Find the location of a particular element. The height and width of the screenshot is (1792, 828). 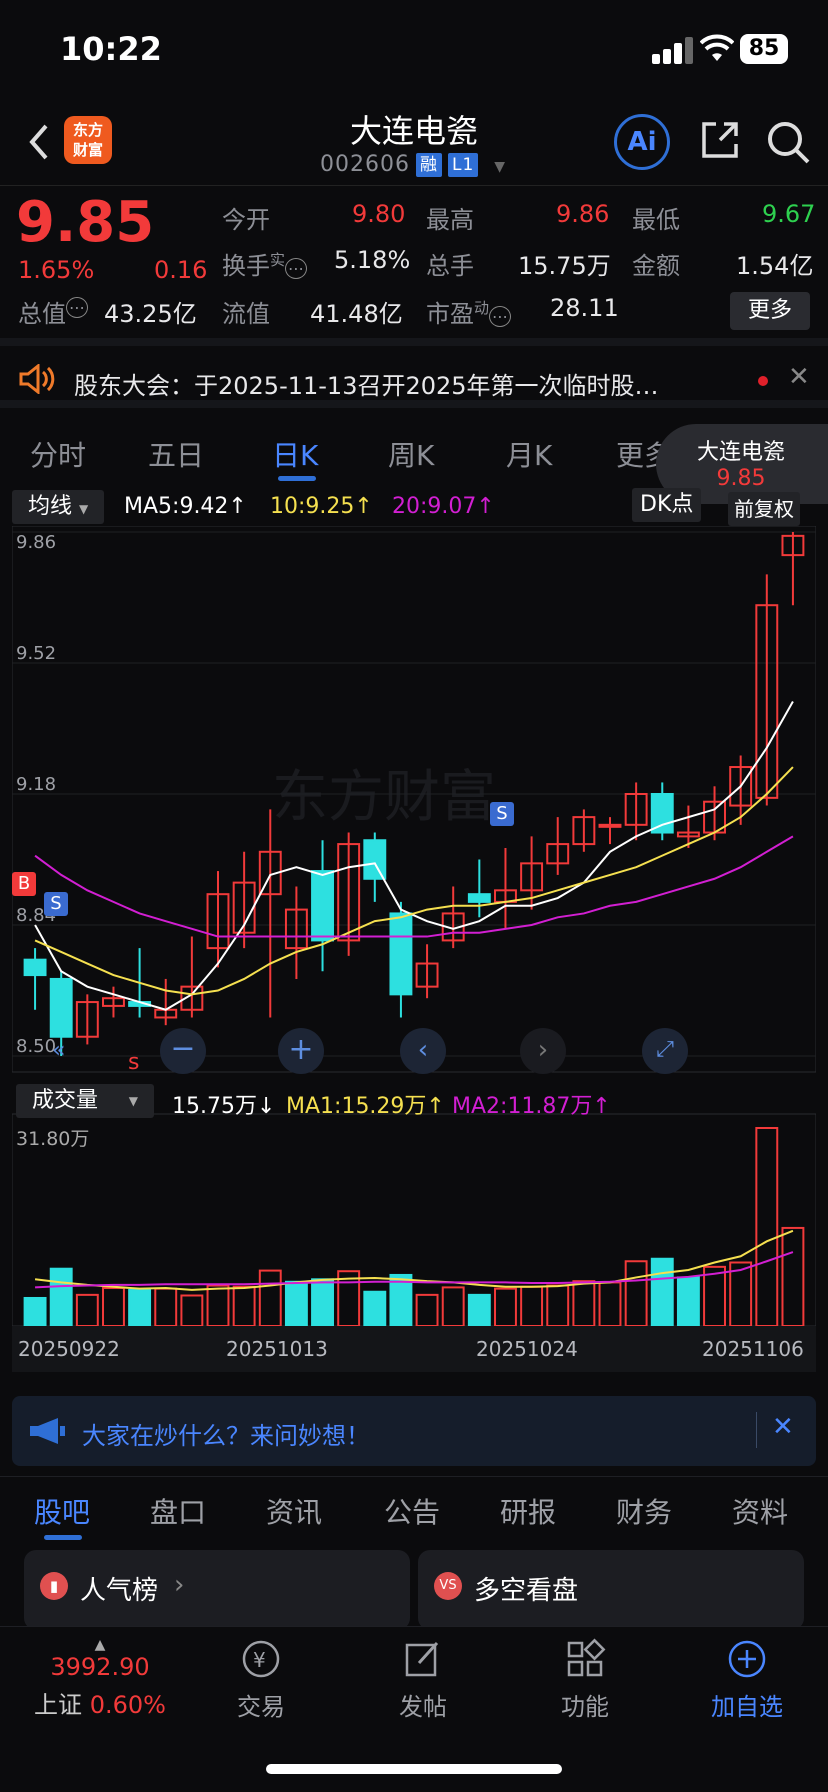

chevron-down-icon: ▼ is located at coordinates (500, 167).